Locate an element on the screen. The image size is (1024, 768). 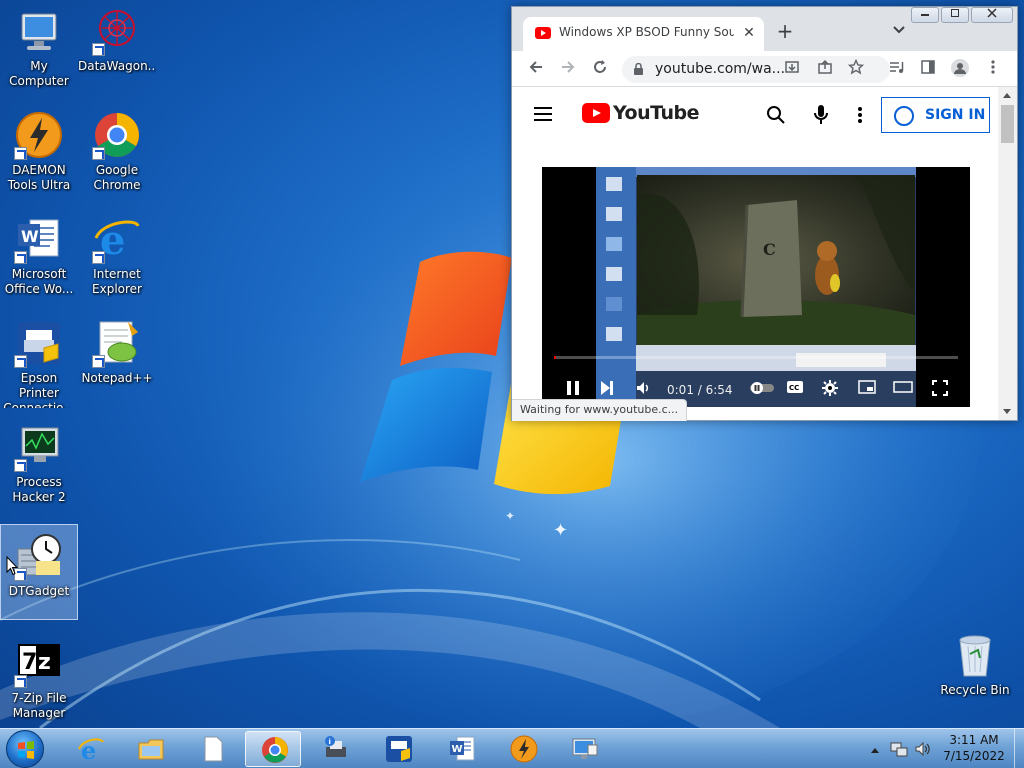
video-progress-bar is located at coordinates (756, 357).